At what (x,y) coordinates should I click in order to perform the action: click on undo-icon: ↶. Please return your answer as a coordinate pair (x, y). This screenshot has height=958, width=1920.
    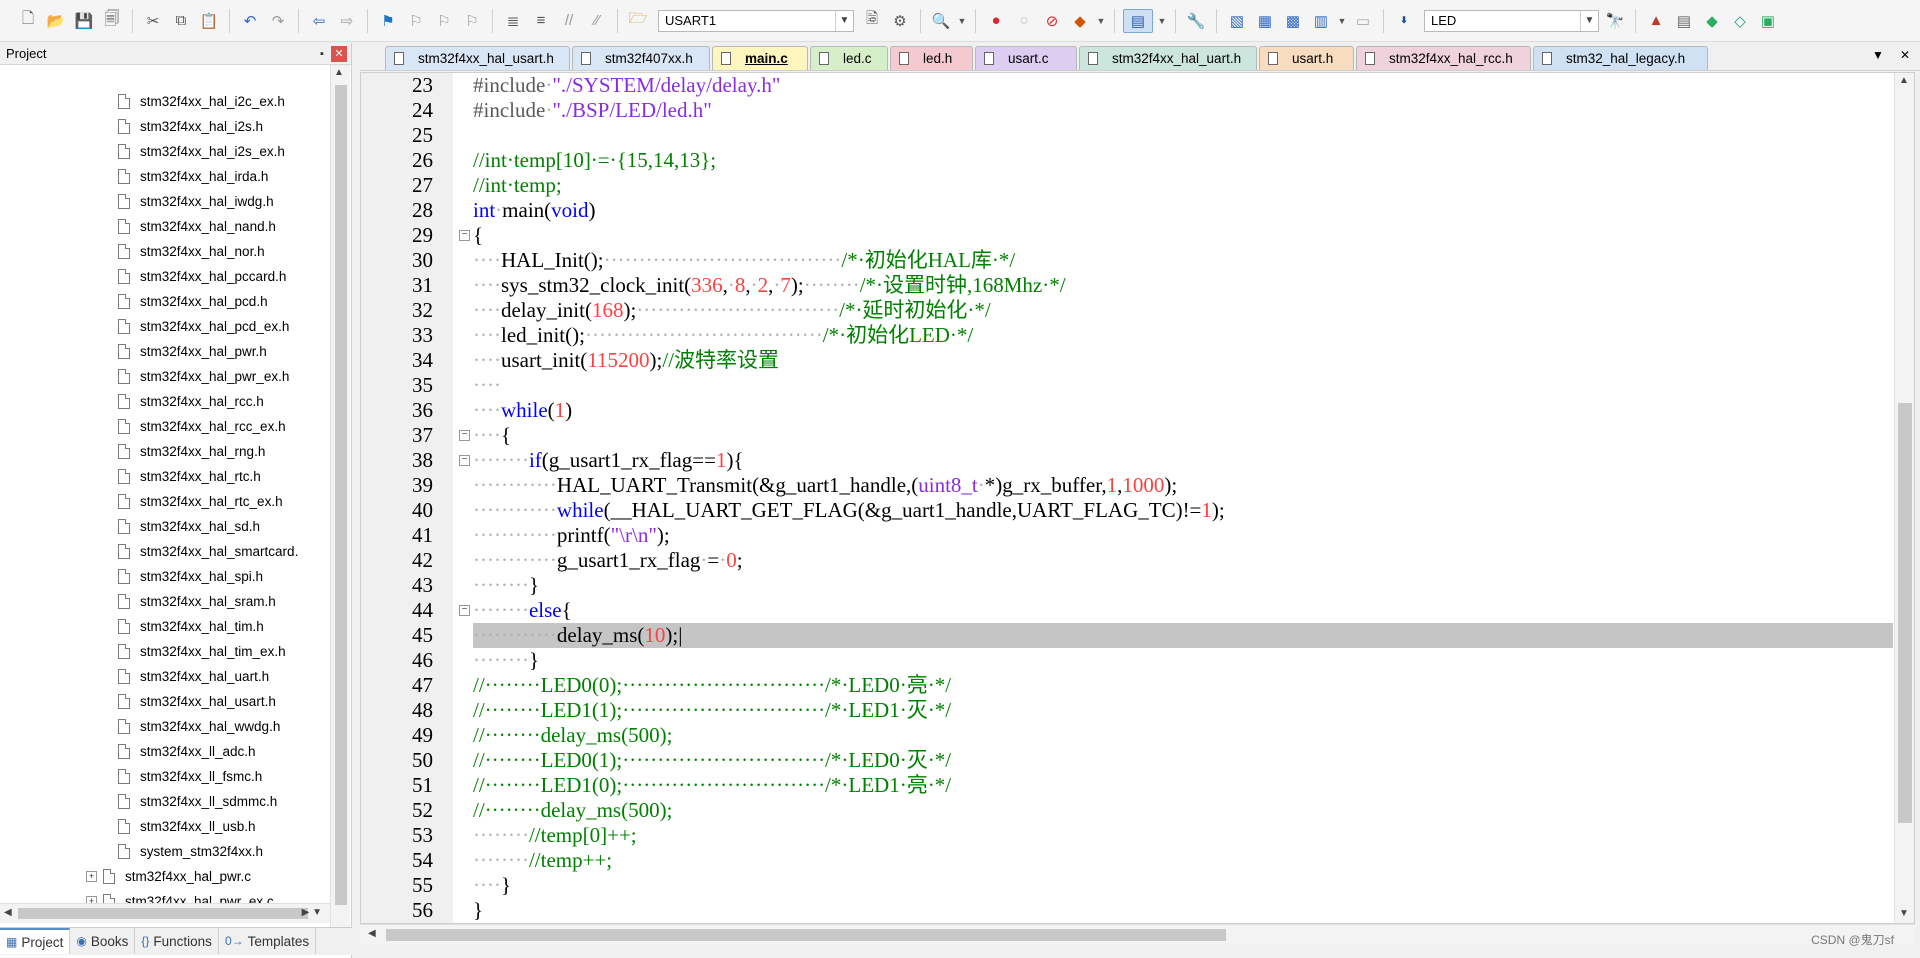
    Looking at the image, I should click on (250, 21).